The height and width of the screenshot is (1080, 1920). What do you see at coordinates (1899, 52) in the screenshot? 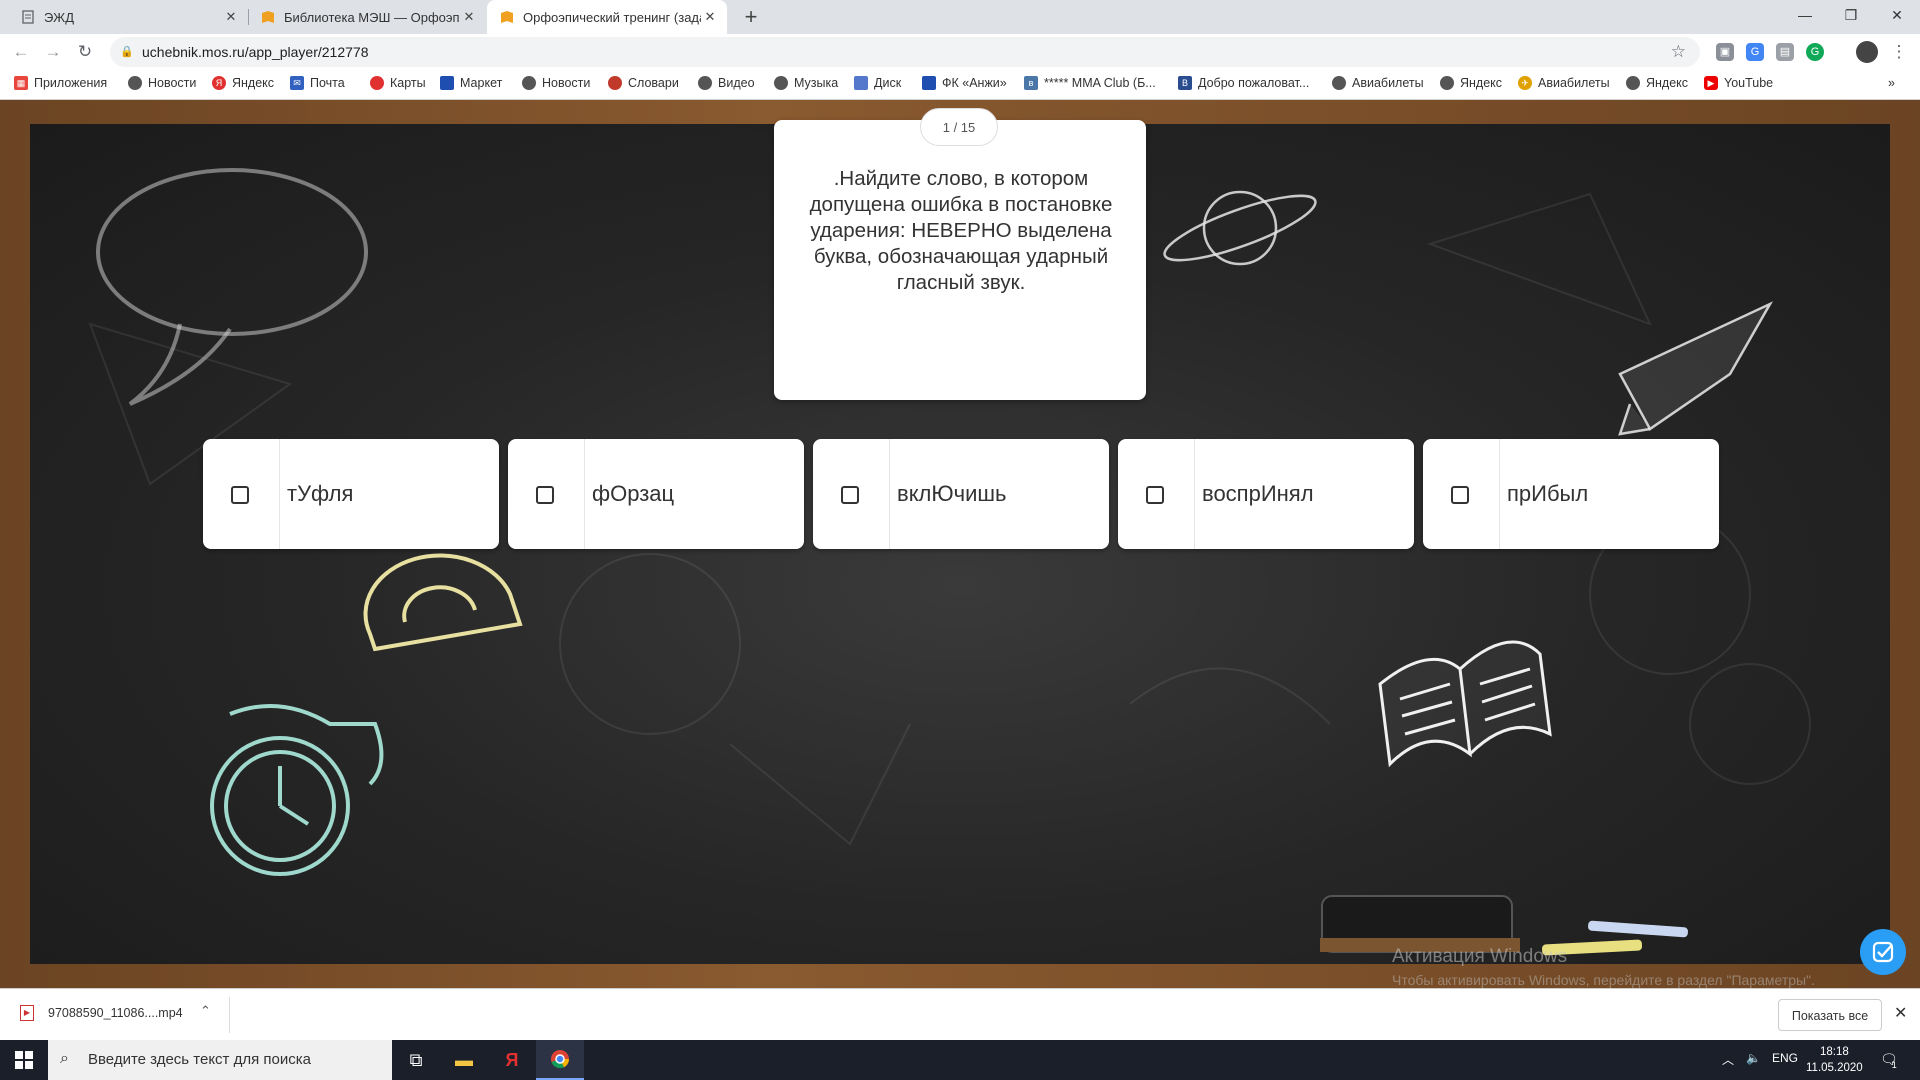
I see `menu-icon: ⋮` at bounding box center [1899, 52].